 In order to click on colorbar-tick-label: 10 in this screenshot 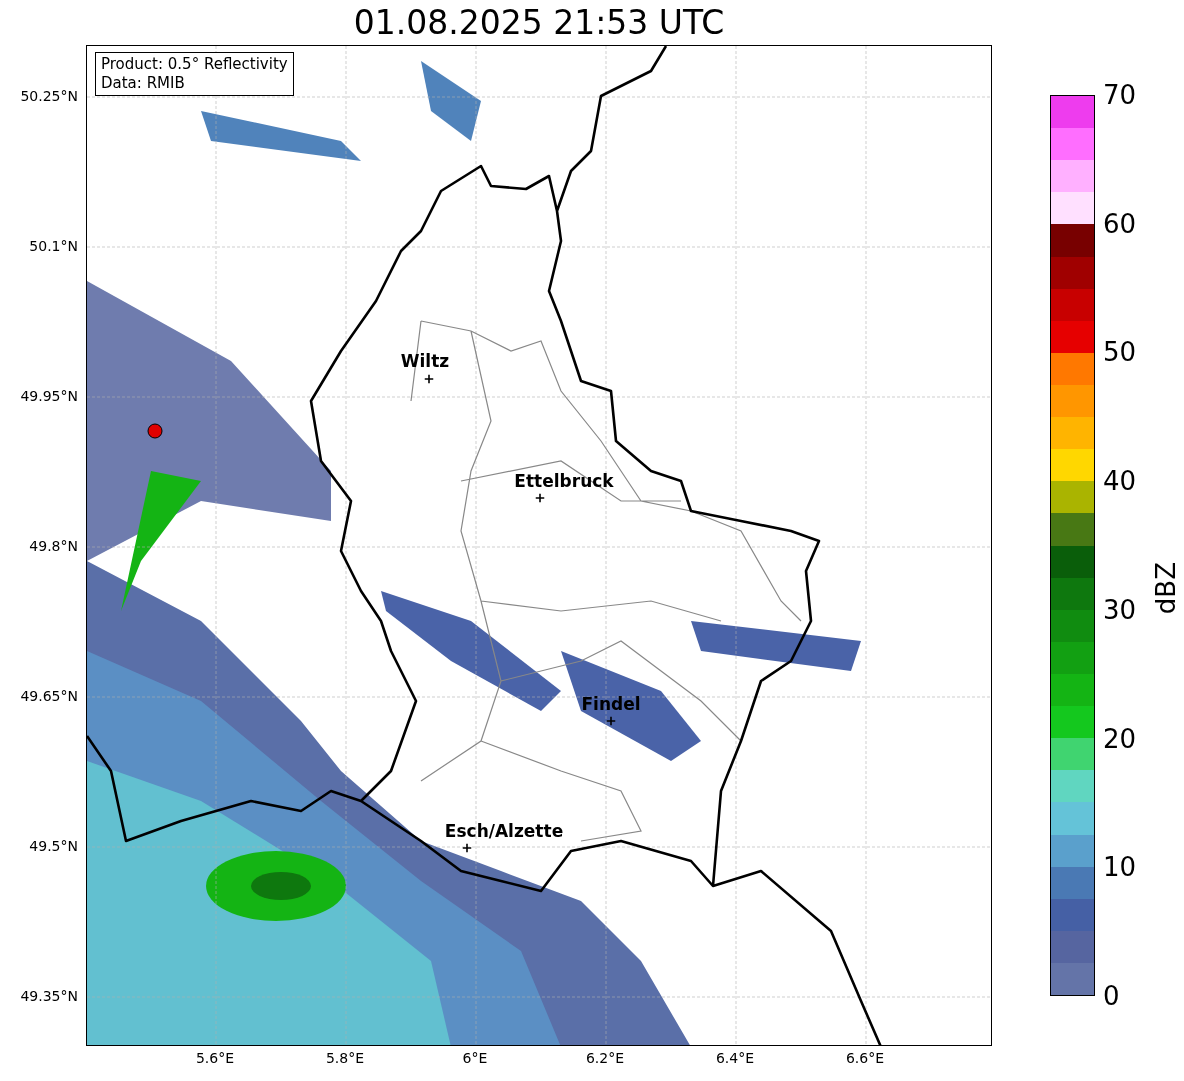, I will do `click(1120, 867)`.